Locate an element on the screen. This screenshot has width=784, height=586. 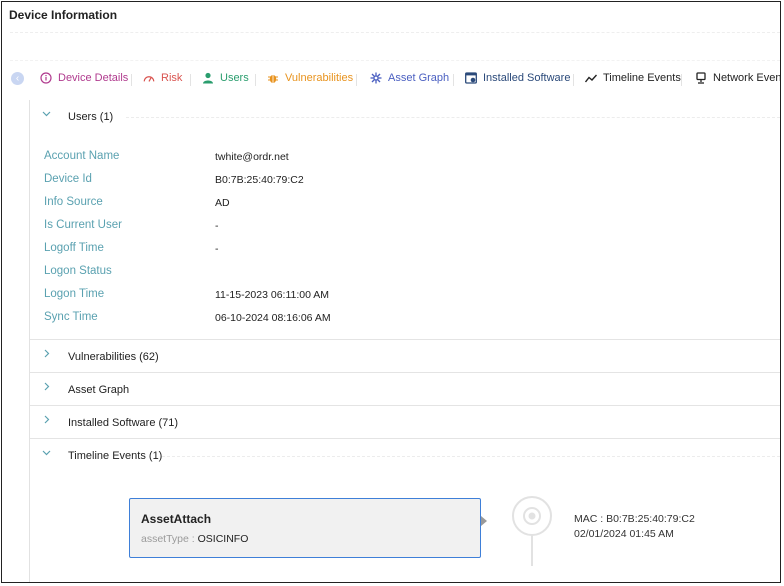
window-gear-icon is located at coordinates (471, 78).